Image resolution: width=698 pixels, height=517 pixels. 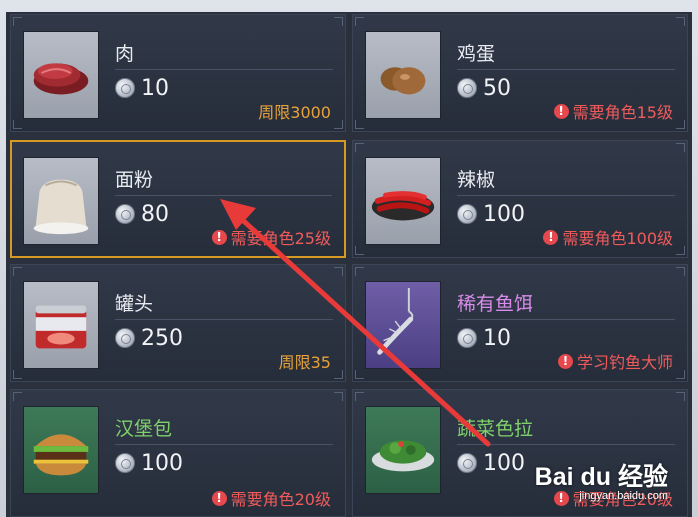 What do you see at coordinates (476, 180) in the screenshot?
I see `item-name: 辣椒` at bounding box center [476, 180].